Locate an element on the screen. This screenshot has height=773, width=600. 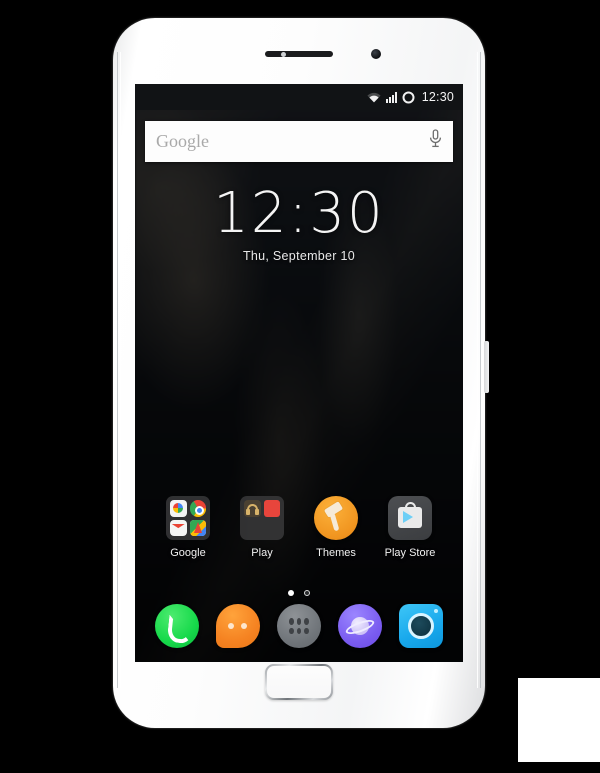
blank-white-square is located at coordinates (559, 720).